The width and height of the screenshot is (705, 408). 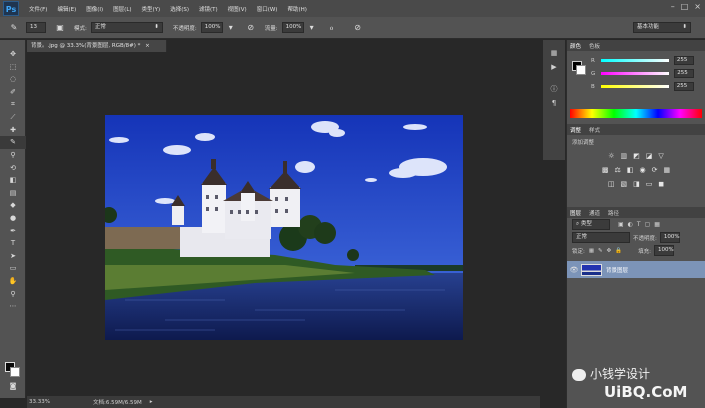 I want to click on menu-type: 类型(Y), so click(x=151, y=9).